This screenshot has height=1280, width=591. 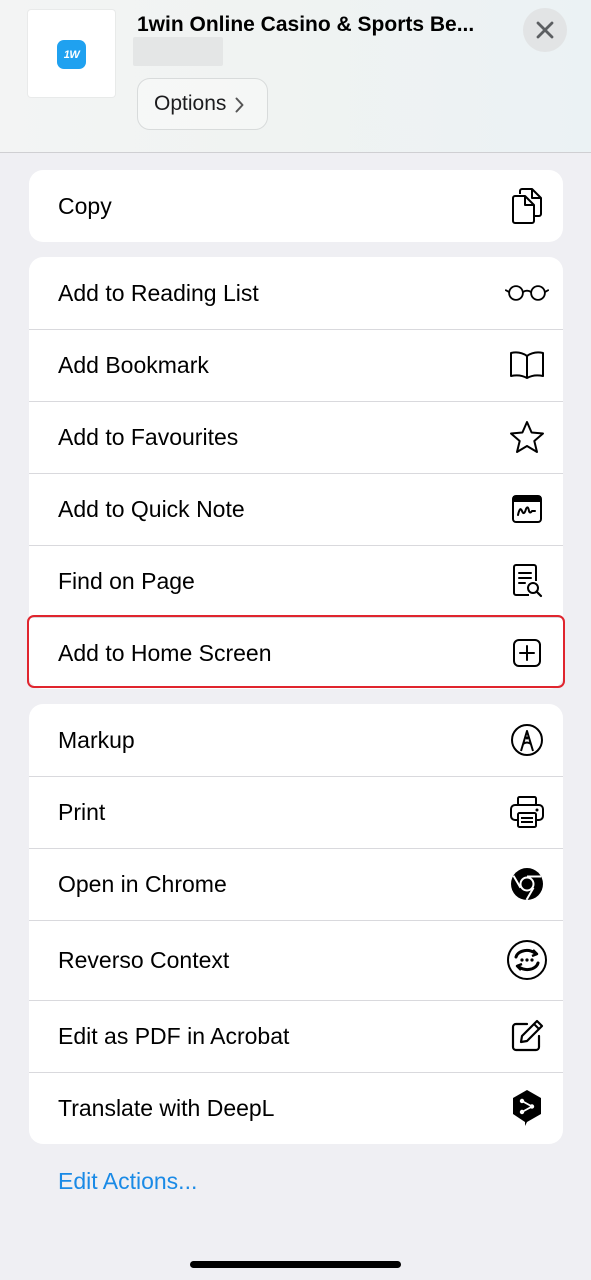 What do you see at coordinates (296, 812) in the screenshot?
I see `action-print: Print` at bounding box center [296, 812].